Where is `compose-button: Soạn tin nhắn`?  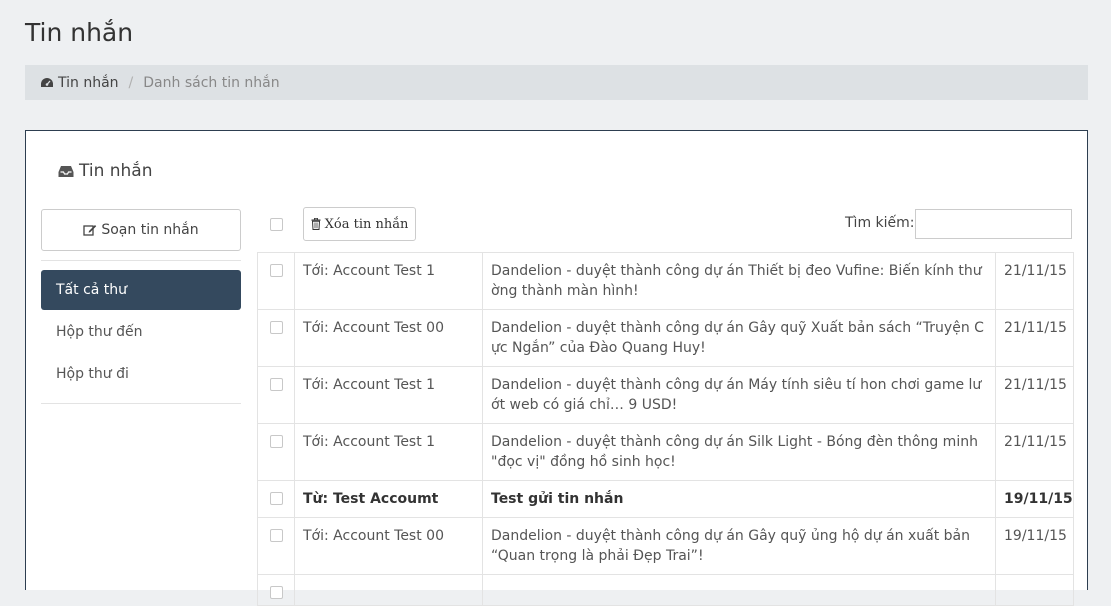
compose-button: Soạn tin nhắn is located at coordinates (141, 230).